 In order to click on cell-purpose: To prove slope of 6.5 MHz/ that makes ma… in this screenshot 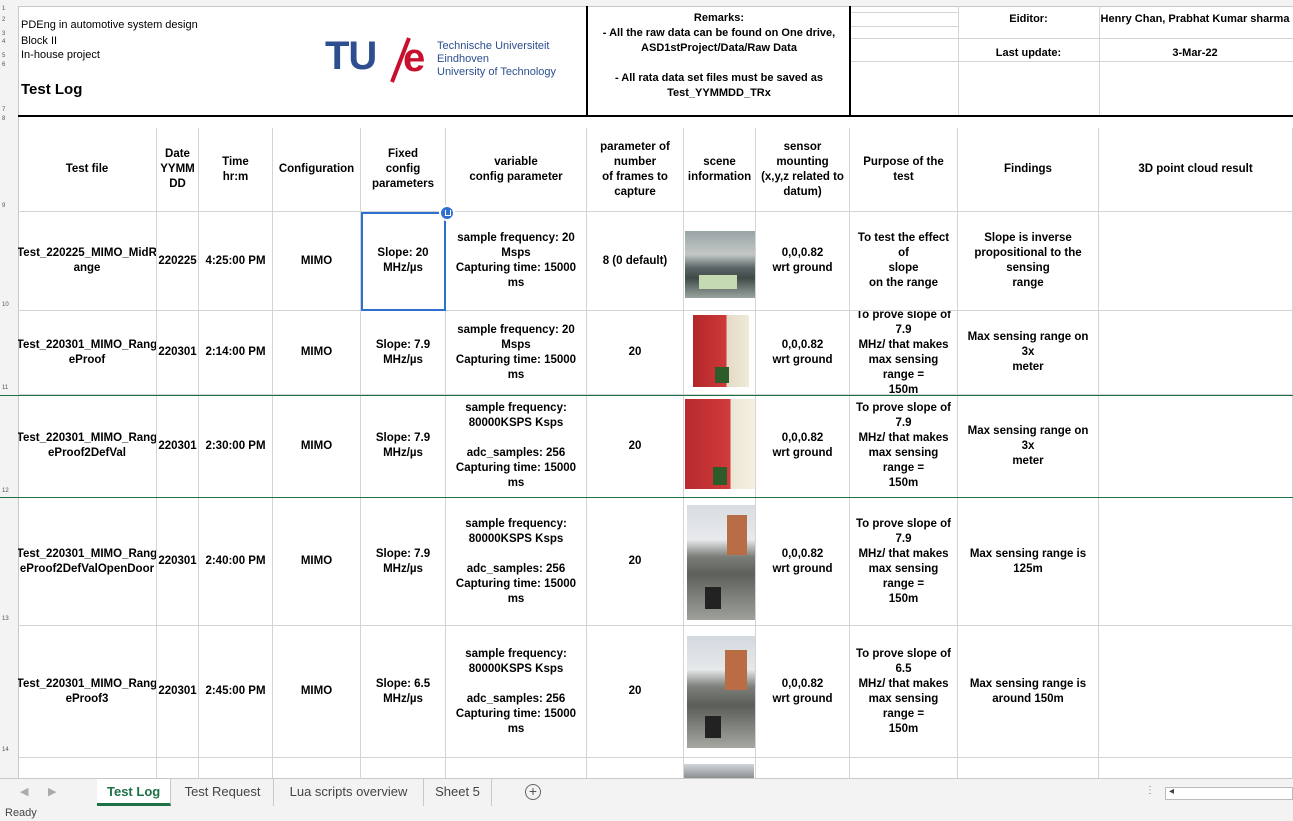, I will do `click(904, 692)`.